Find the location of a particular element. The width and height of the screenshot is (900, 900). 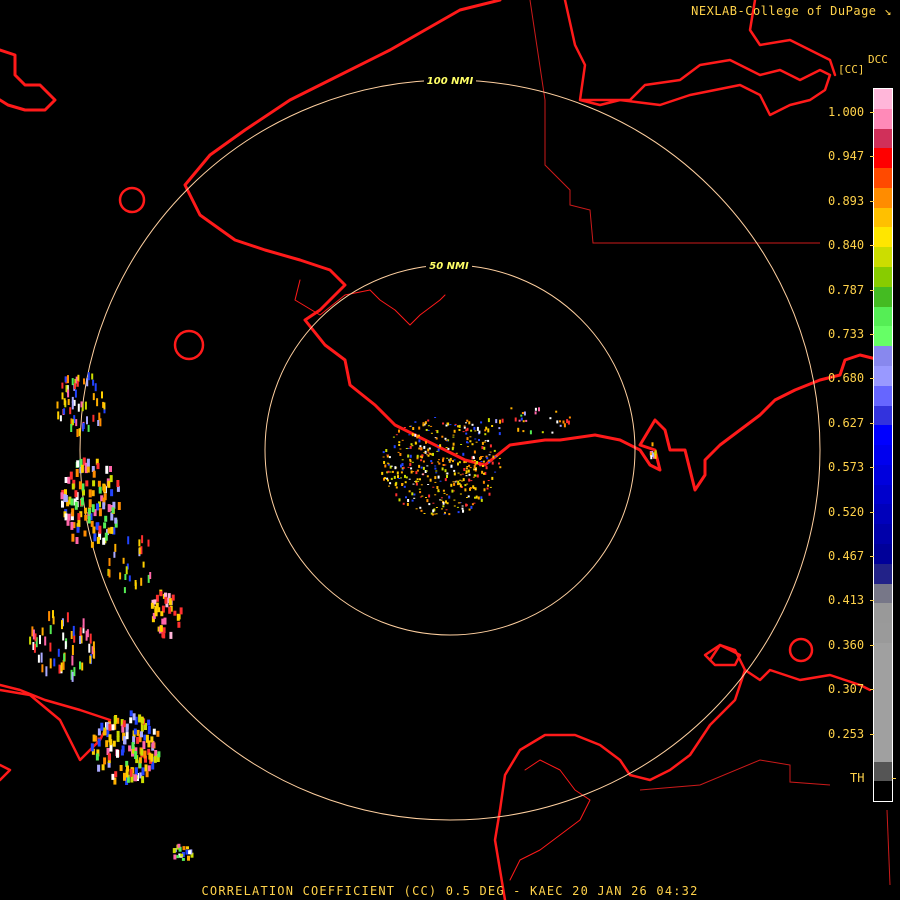

credit-line: NEXLAB-College of DuPage ↘ is located at coordinates (791, 11).